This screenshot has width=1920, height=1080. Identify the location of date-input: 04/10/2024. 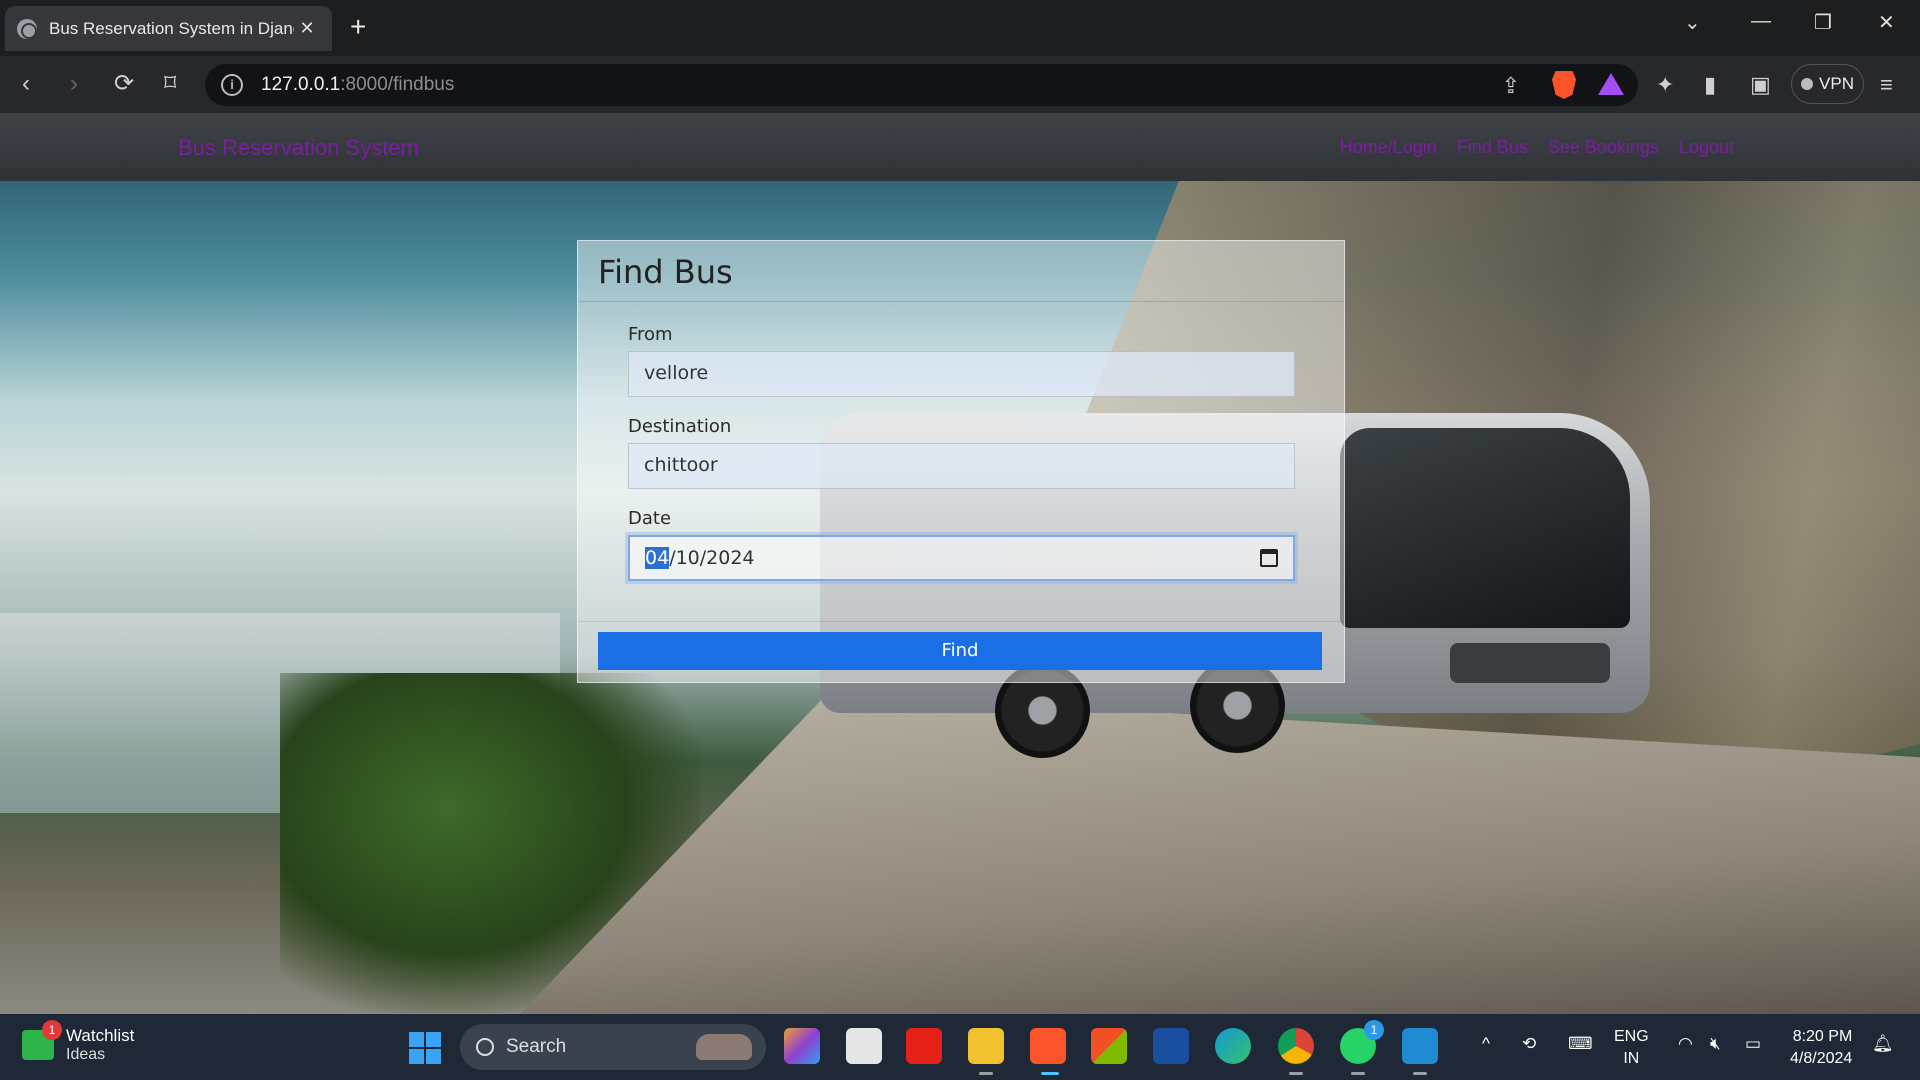
(961, 558).